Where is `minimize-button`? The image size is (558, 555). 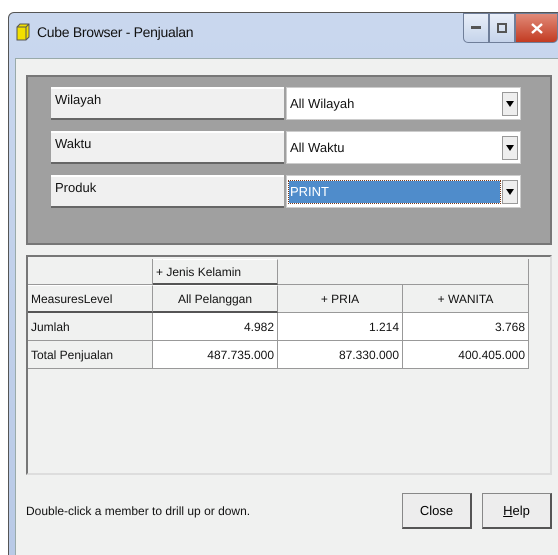 minimize-button is located at coordinates (476, 28).